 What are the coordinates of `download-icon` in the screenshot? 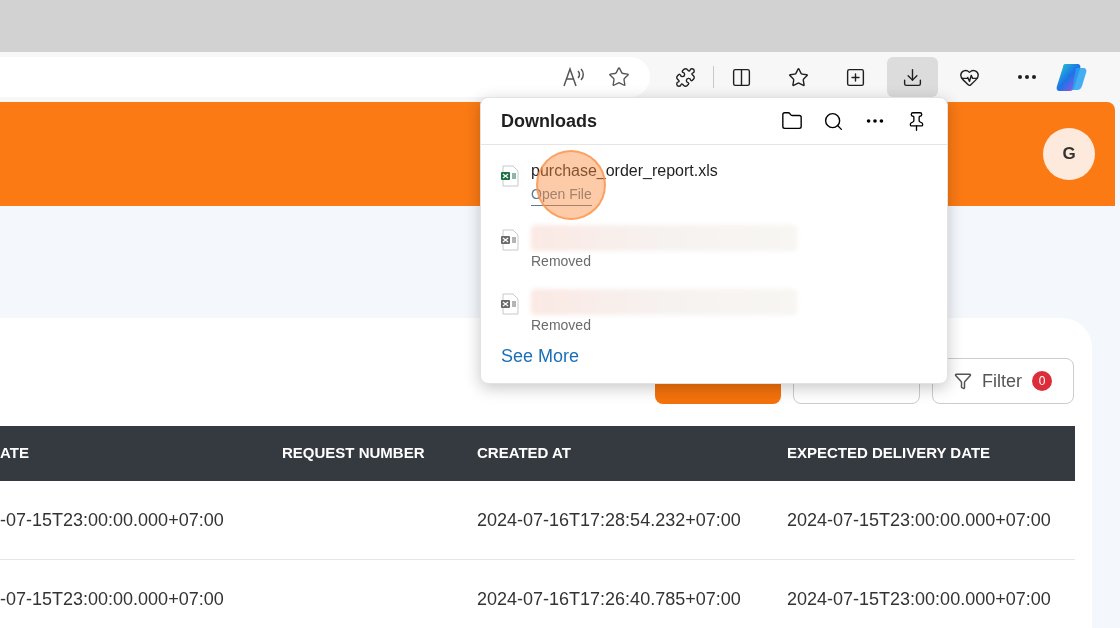 It's located at (912, 77).